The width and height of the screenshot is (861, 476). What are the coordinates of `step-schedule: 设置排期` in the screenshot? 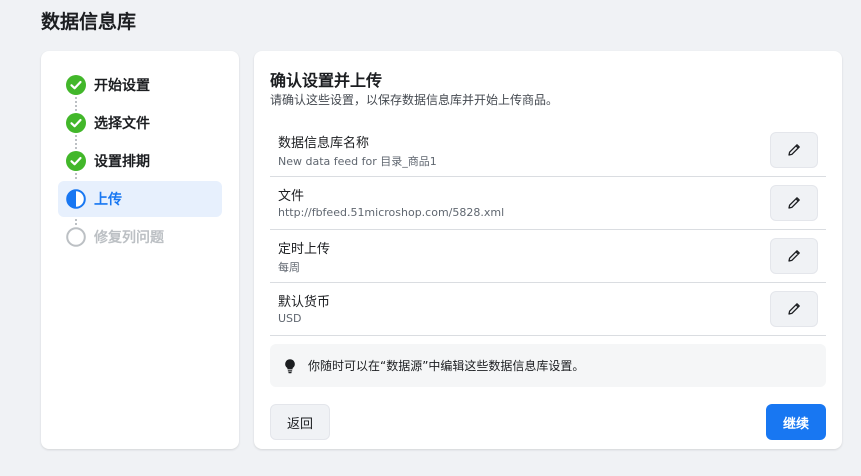 It's located at (140, 161).